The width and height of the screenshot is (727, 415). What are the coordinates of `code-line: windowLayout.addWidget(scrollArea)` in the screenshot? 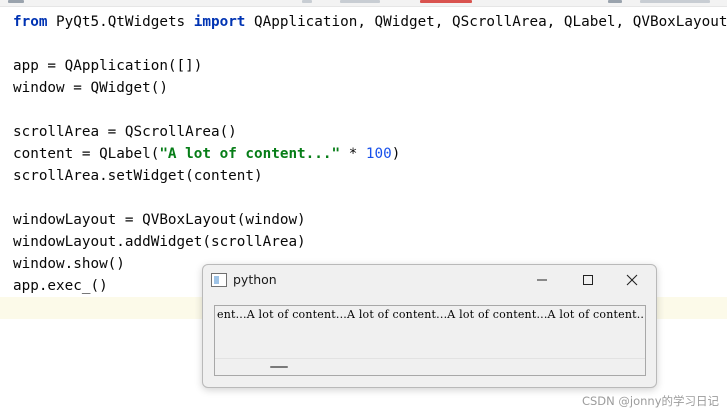 It's located at (159, 242).